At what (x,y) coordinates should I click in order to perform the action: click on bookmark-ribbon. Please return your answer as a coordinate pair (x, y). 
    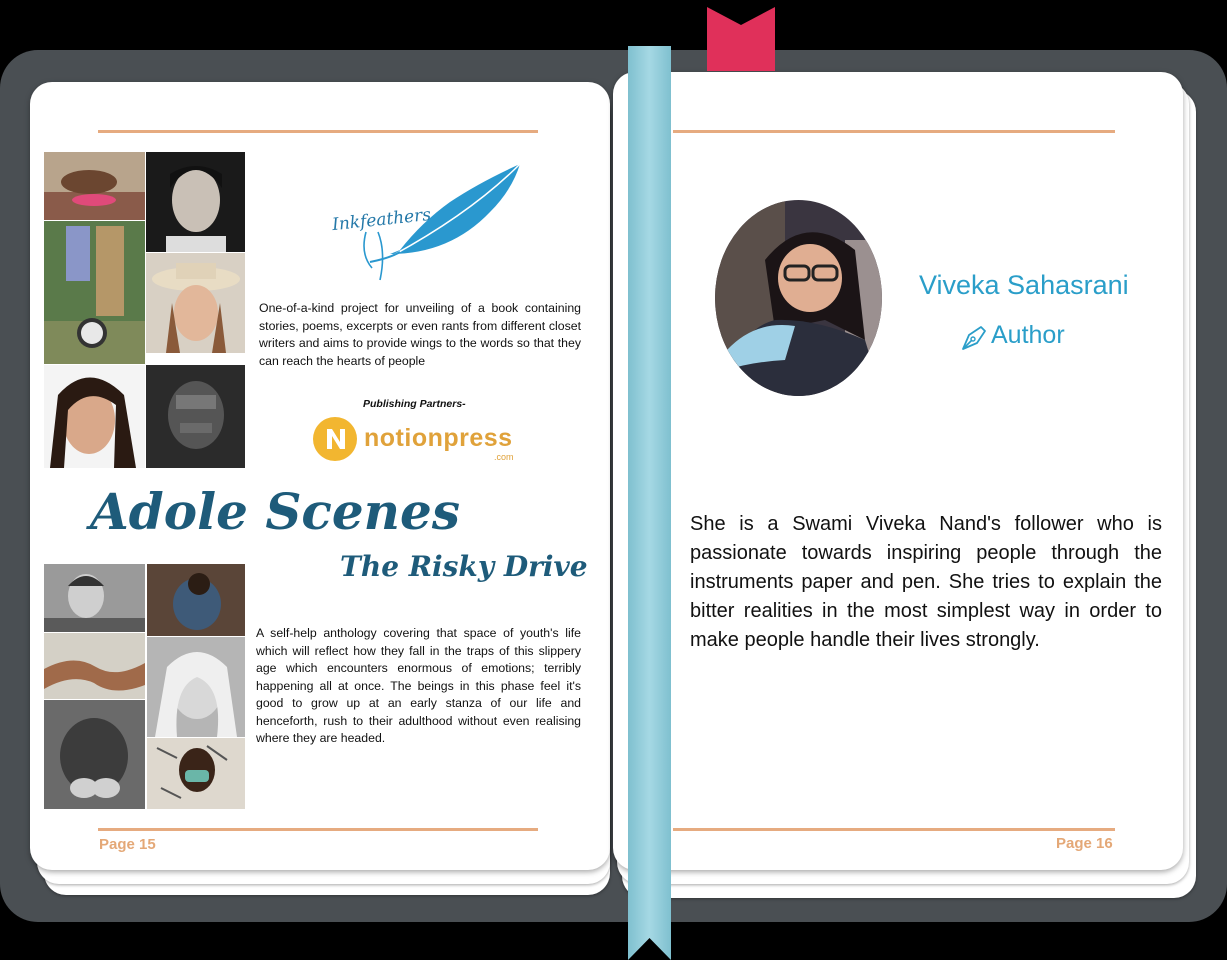
    Looking at the image, I should click on (649, 503).